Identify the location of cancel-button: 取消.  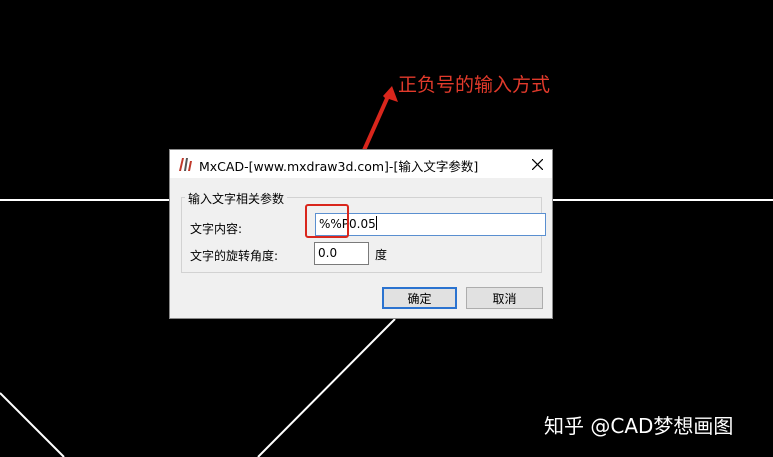
(504, 298).